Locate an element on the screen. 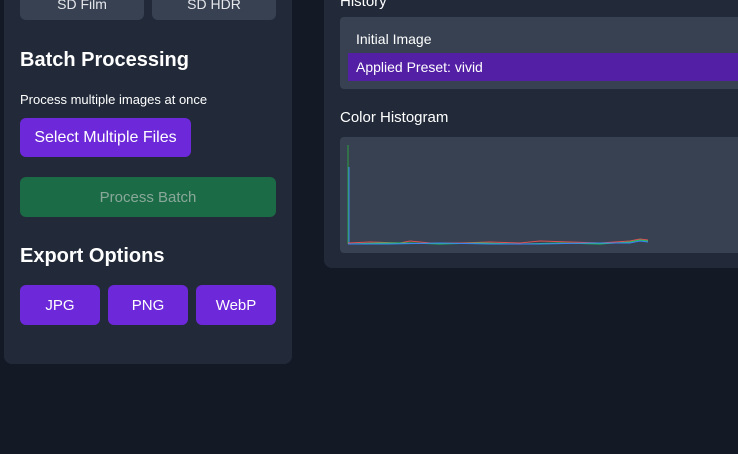 The width and height of the screenshot is (738, 454). history-item-initial-image: Initial Image is located at coordinates (389, 39).